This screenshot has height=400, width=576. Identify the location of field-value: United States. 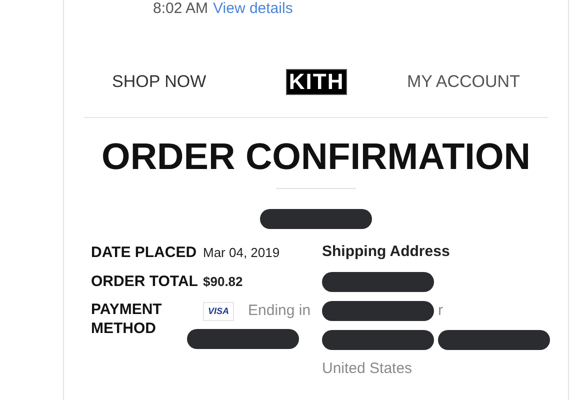
(367, 369).